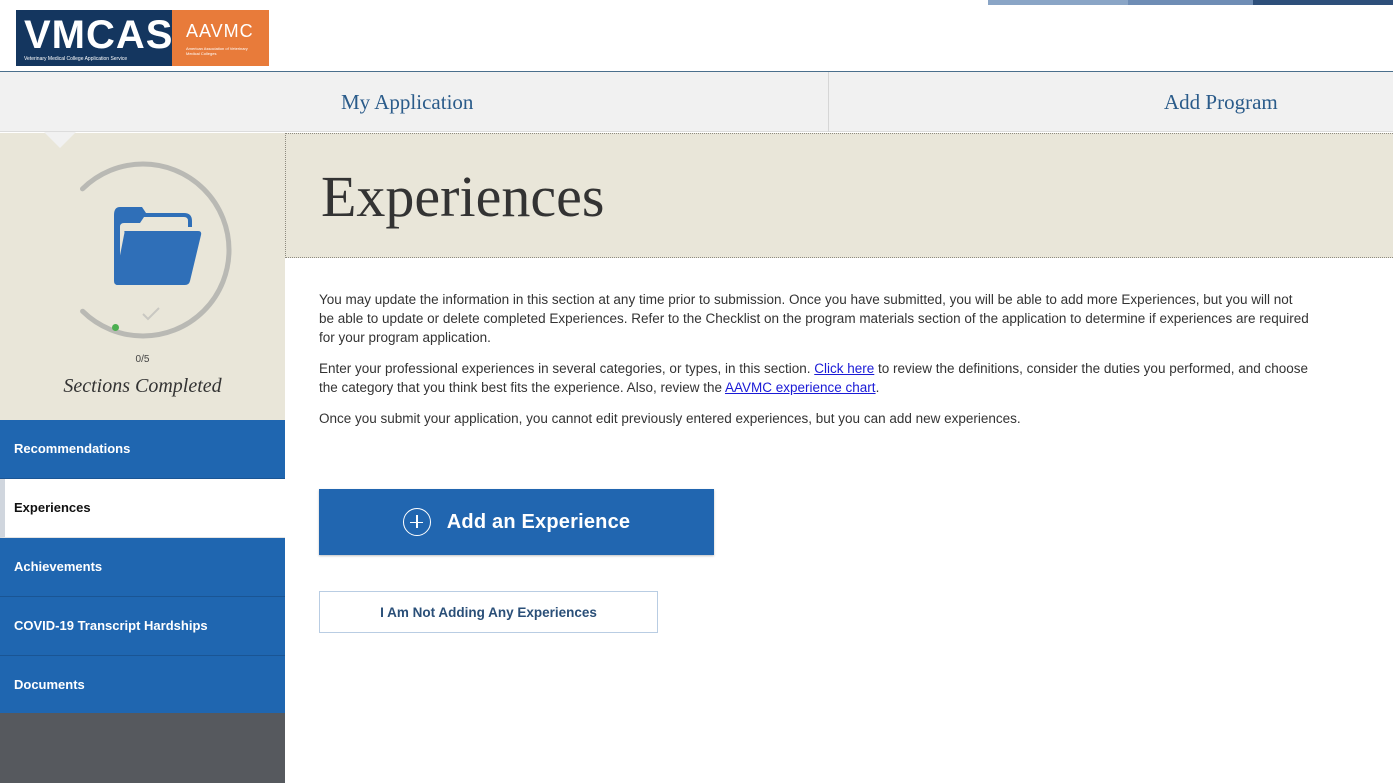 This screenshot has width=1393, height=783. What do you see at coordinates (142, 508) in the screenshot?
I see `sidebar-item-experiences: Experiences` at bounding box center [142, 508].